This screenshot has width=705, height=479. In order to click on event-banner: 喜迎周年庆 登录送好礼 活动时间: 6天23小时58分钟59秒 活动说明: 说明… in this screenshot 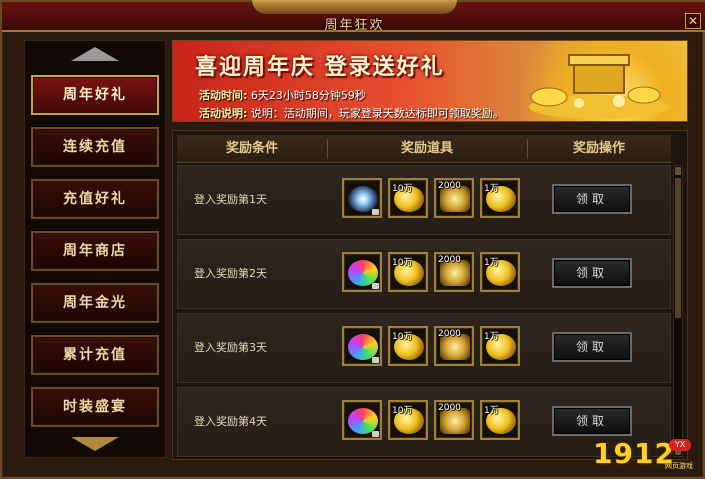, I will do `click(430, 81)`.